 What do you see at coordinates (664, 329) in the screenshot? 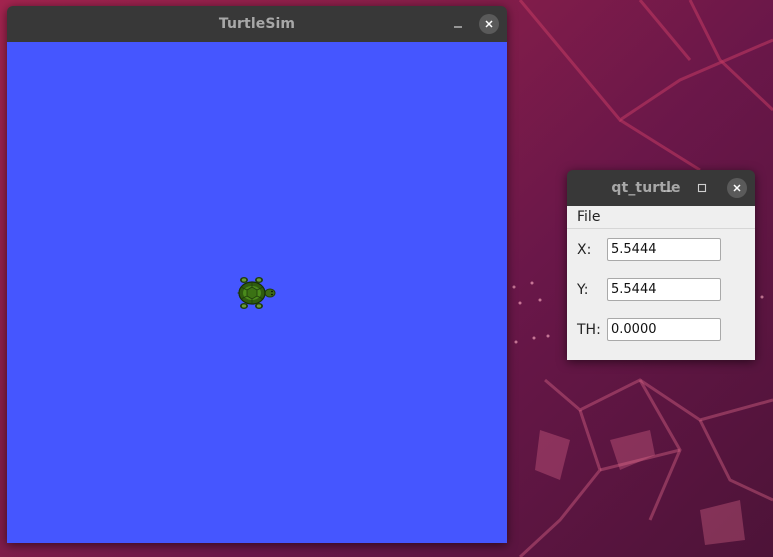
I see `th-input` at bounding box center [664, 329].